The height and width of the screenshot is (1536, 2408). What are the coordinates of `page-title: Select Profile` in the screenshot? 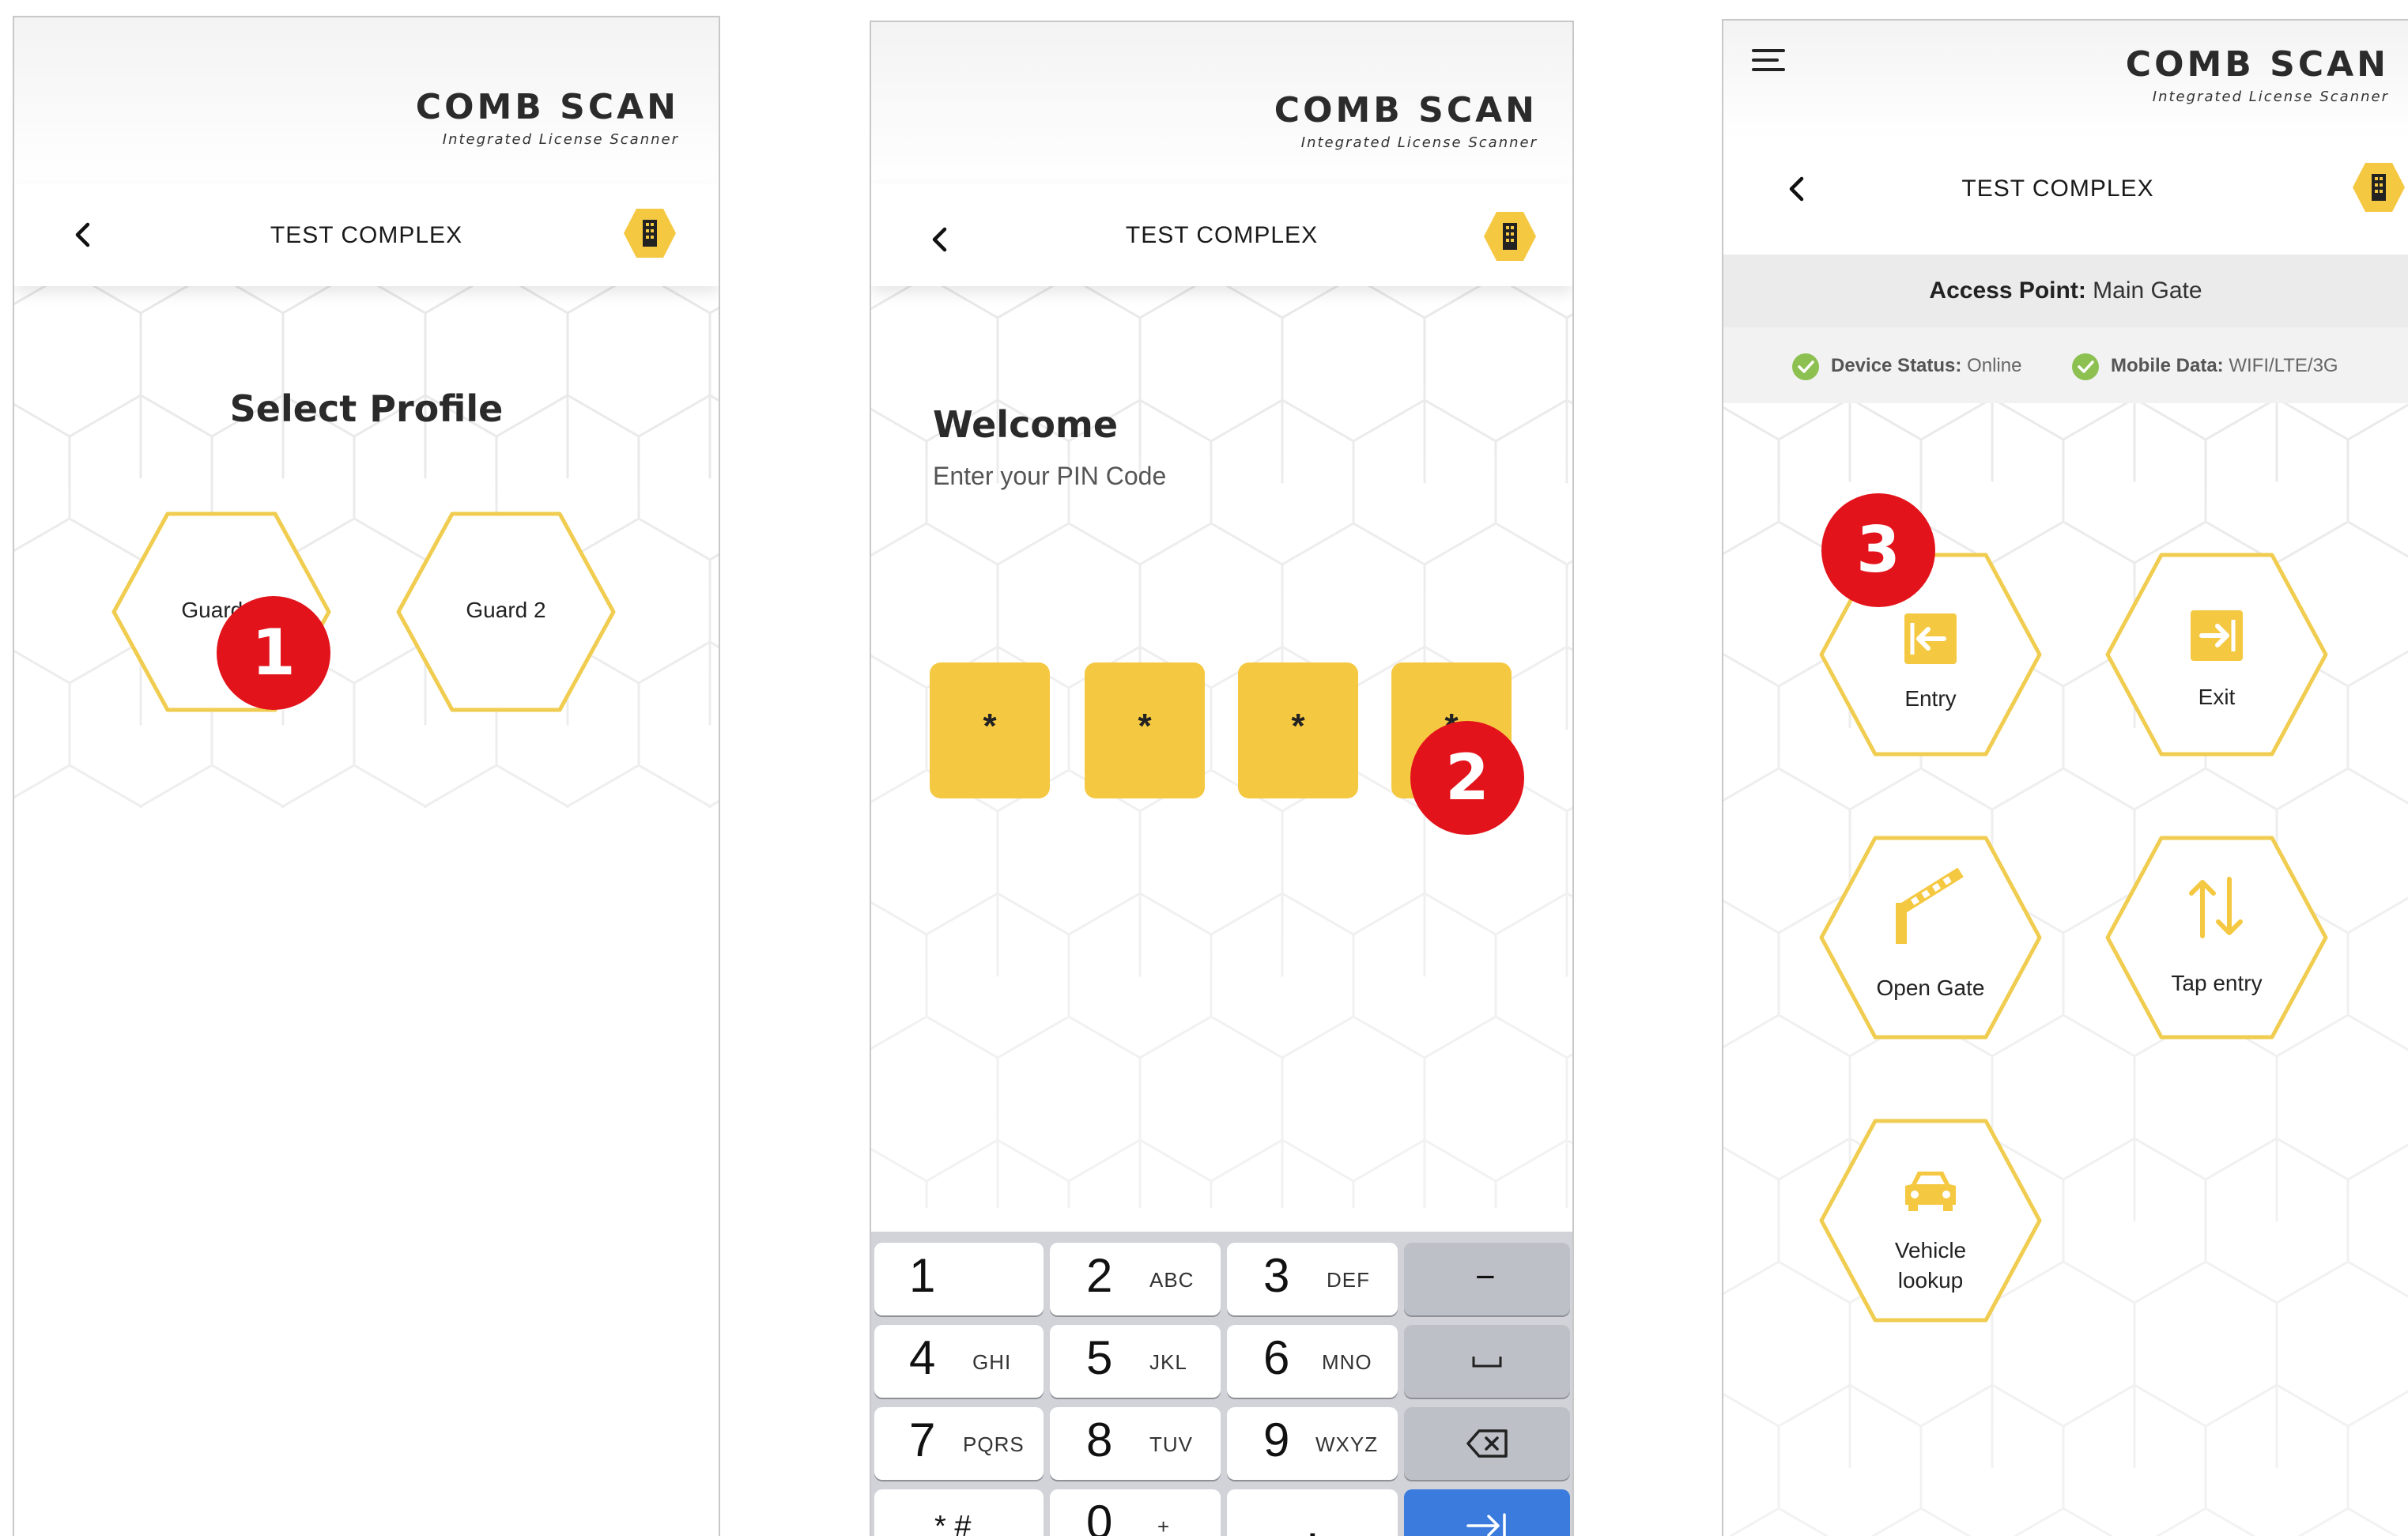 It's located at (366, 408).